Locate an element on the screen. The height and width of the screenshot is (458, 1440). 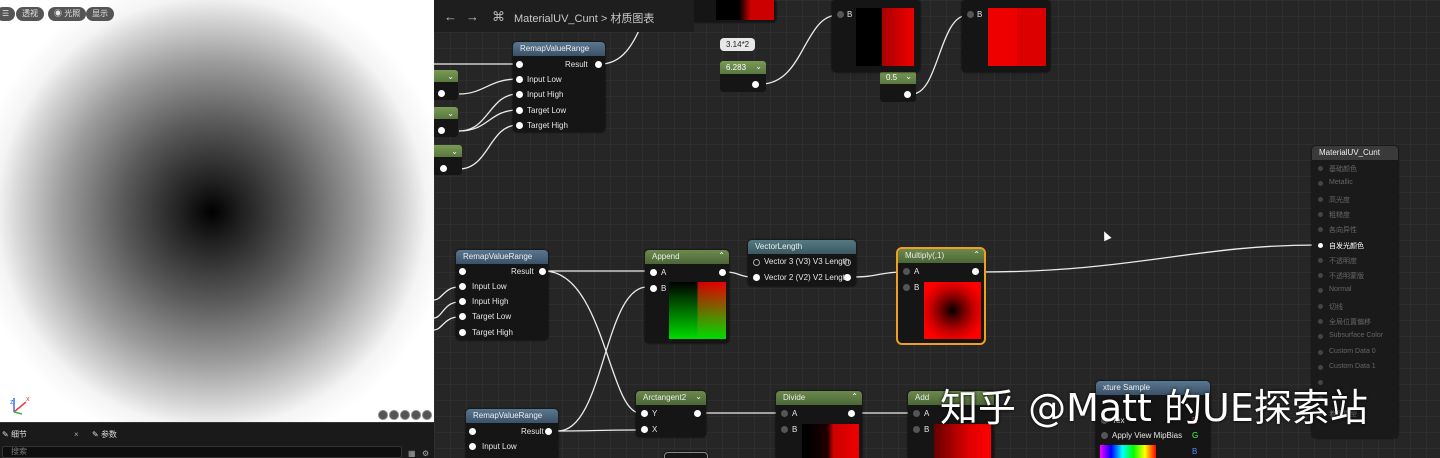
back-arrow-icon: ← is located at coordinates (450, 16).